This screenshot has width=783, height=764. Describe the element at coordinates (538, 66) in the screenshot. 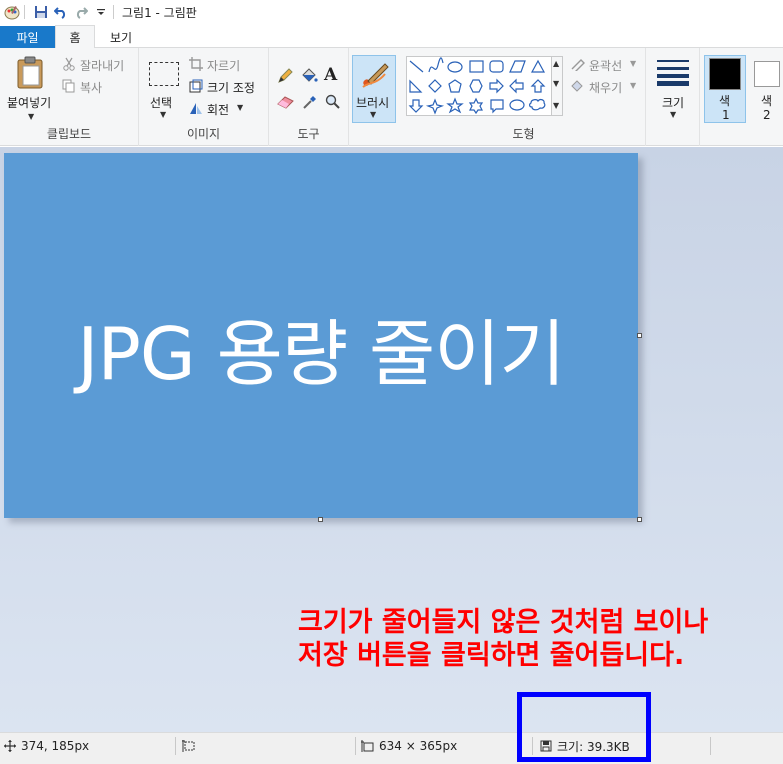

I see `triangle-shape-icon` at that location.